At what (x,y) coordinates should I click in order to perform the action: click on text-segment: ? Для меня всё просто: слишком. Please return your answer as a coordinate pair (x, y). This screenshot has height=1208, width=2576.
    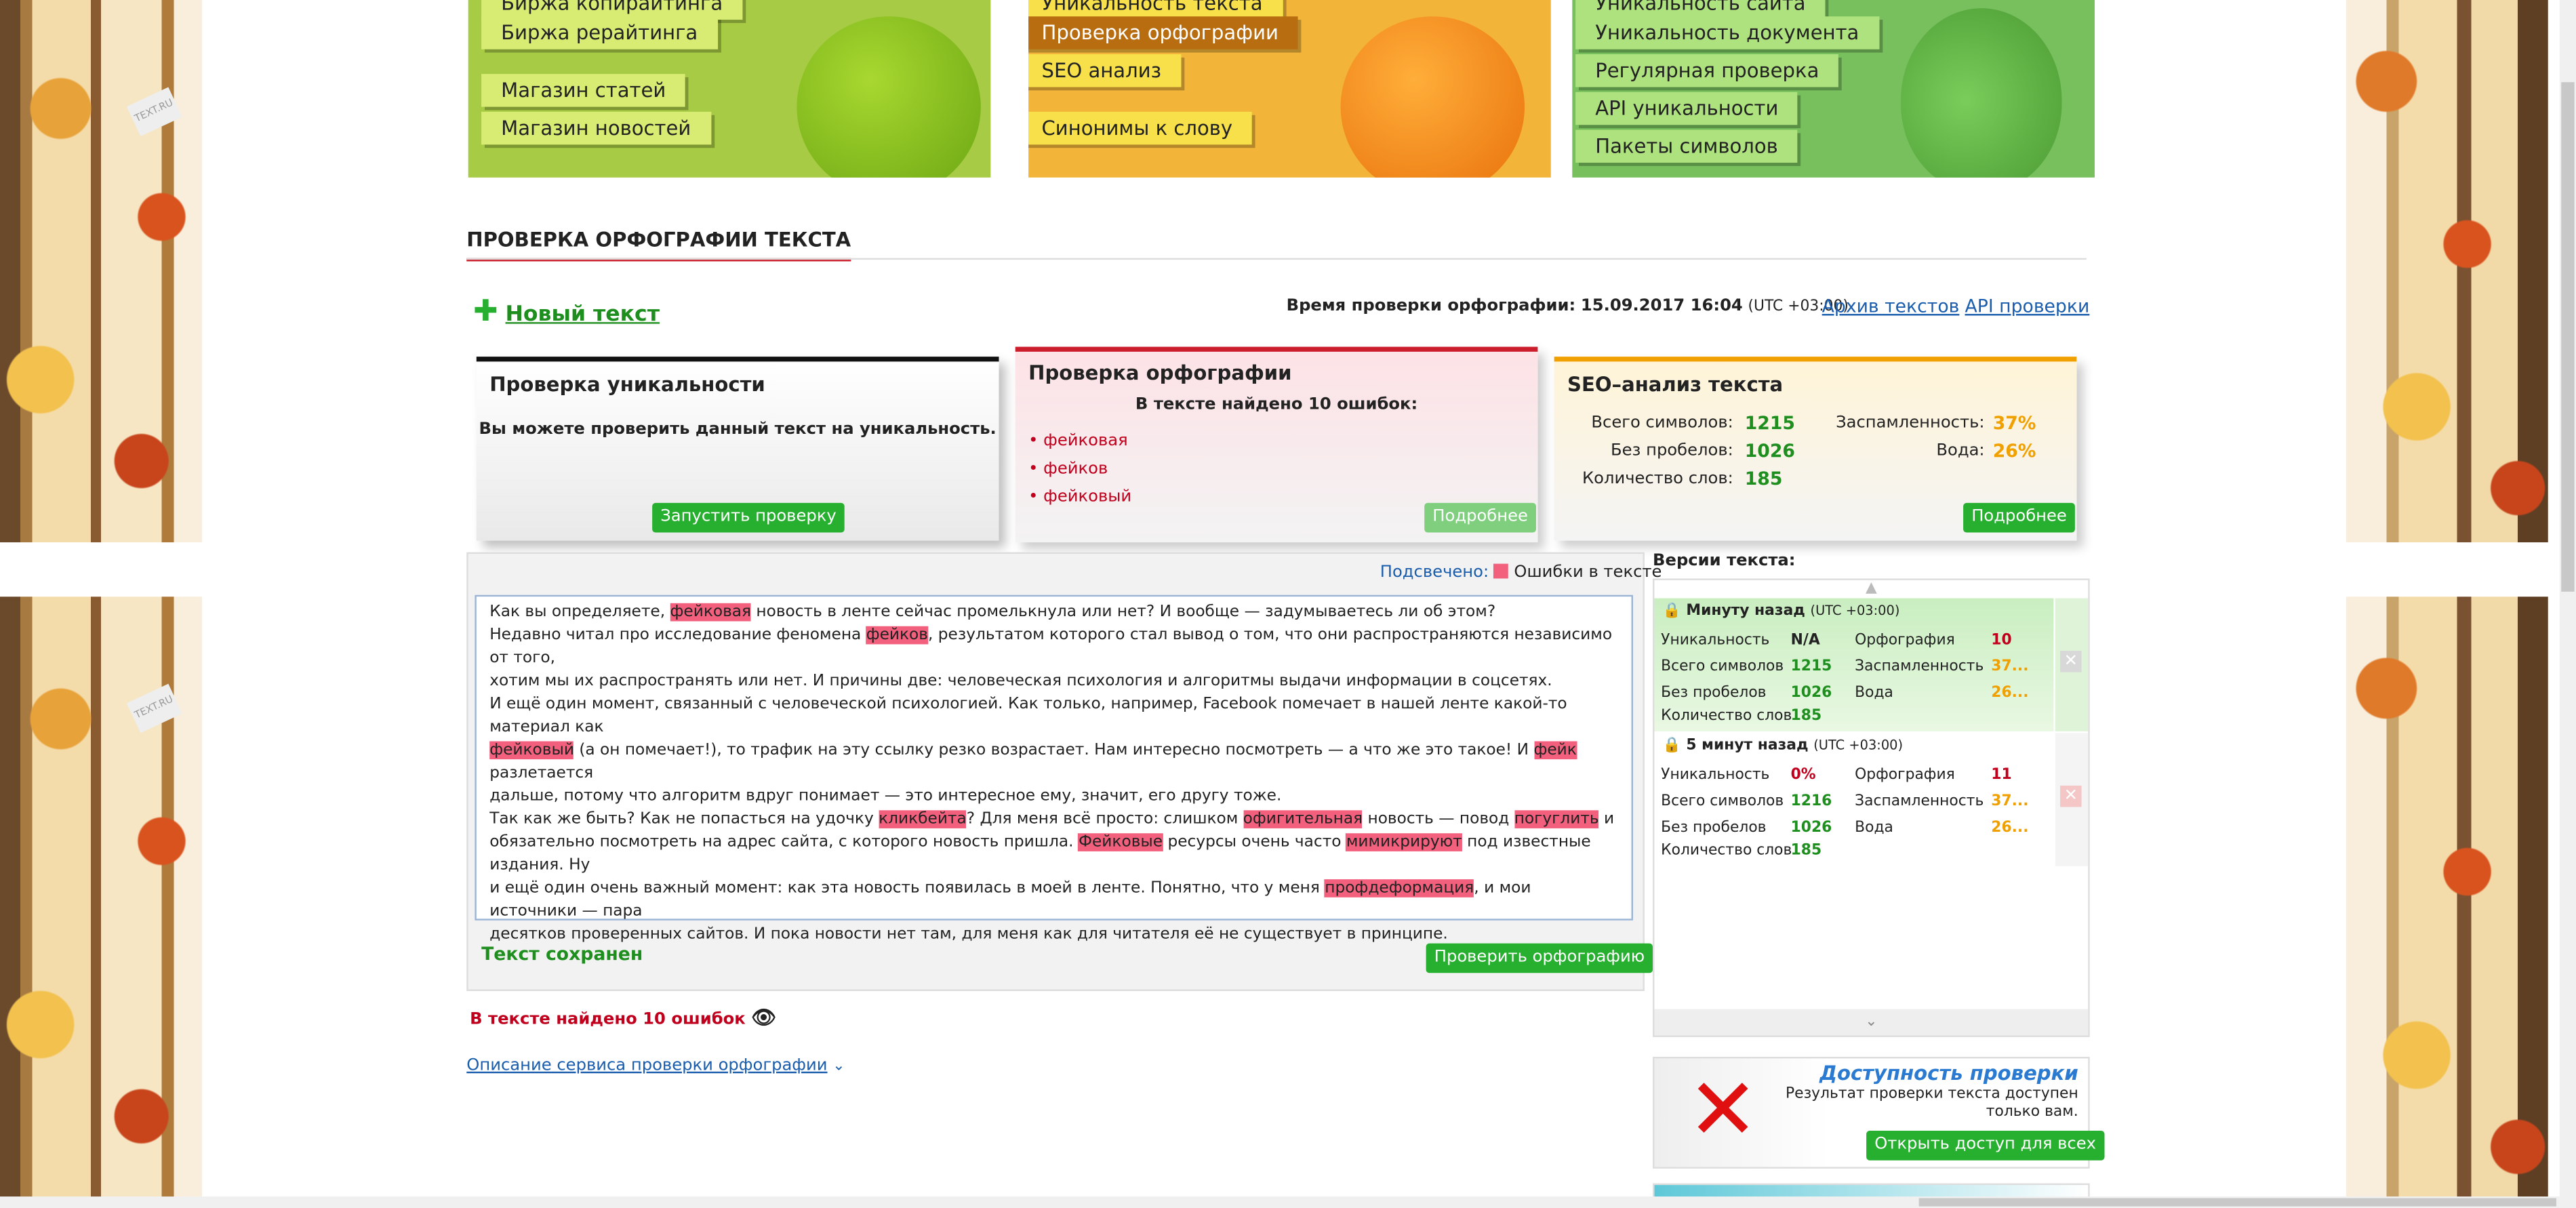
    Looking at the image, I should click on (1104, 819).